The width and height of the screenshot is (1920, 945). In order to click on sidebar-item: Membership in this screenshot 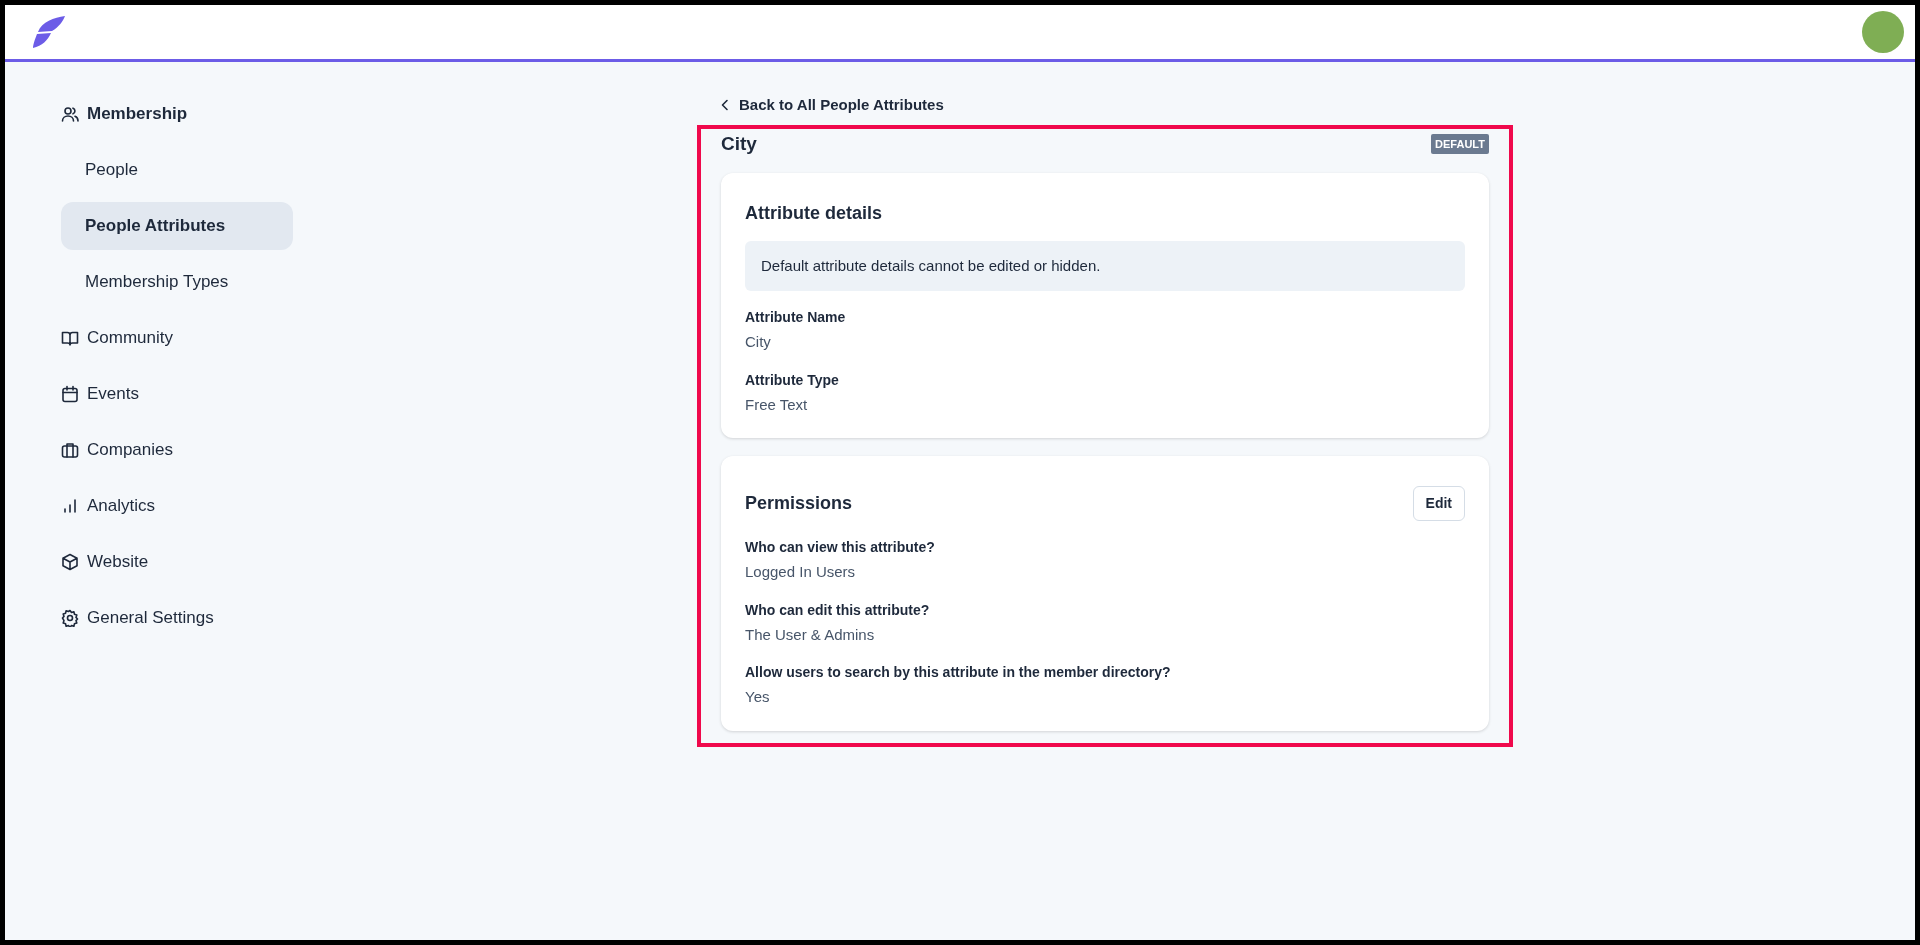, I will do `click(178, 114)`.